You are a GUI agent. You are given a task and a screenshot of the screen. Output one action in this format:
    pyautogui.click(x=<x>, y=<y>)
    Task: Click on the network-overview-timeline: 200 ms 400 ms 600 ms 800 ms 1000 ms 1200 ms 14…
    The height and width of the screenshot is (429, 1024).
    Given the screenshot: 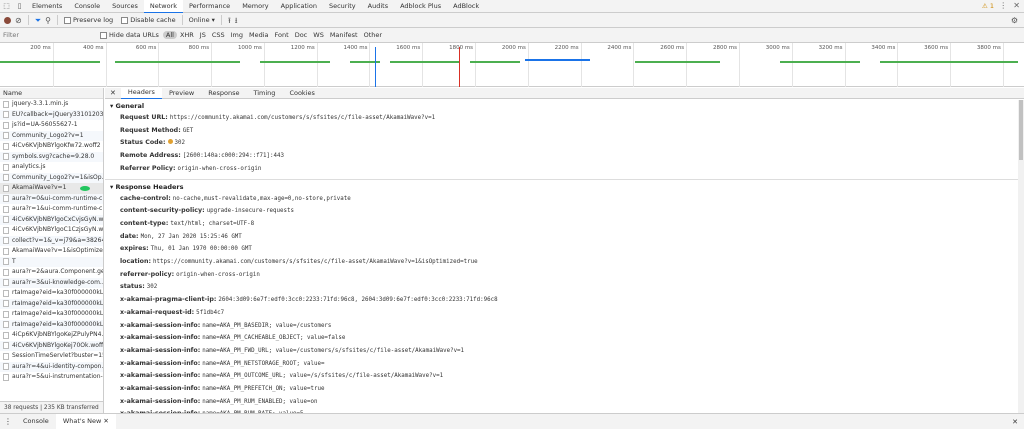 What is the action you would take?
    pyautogui.click(x=512, y=65)
    